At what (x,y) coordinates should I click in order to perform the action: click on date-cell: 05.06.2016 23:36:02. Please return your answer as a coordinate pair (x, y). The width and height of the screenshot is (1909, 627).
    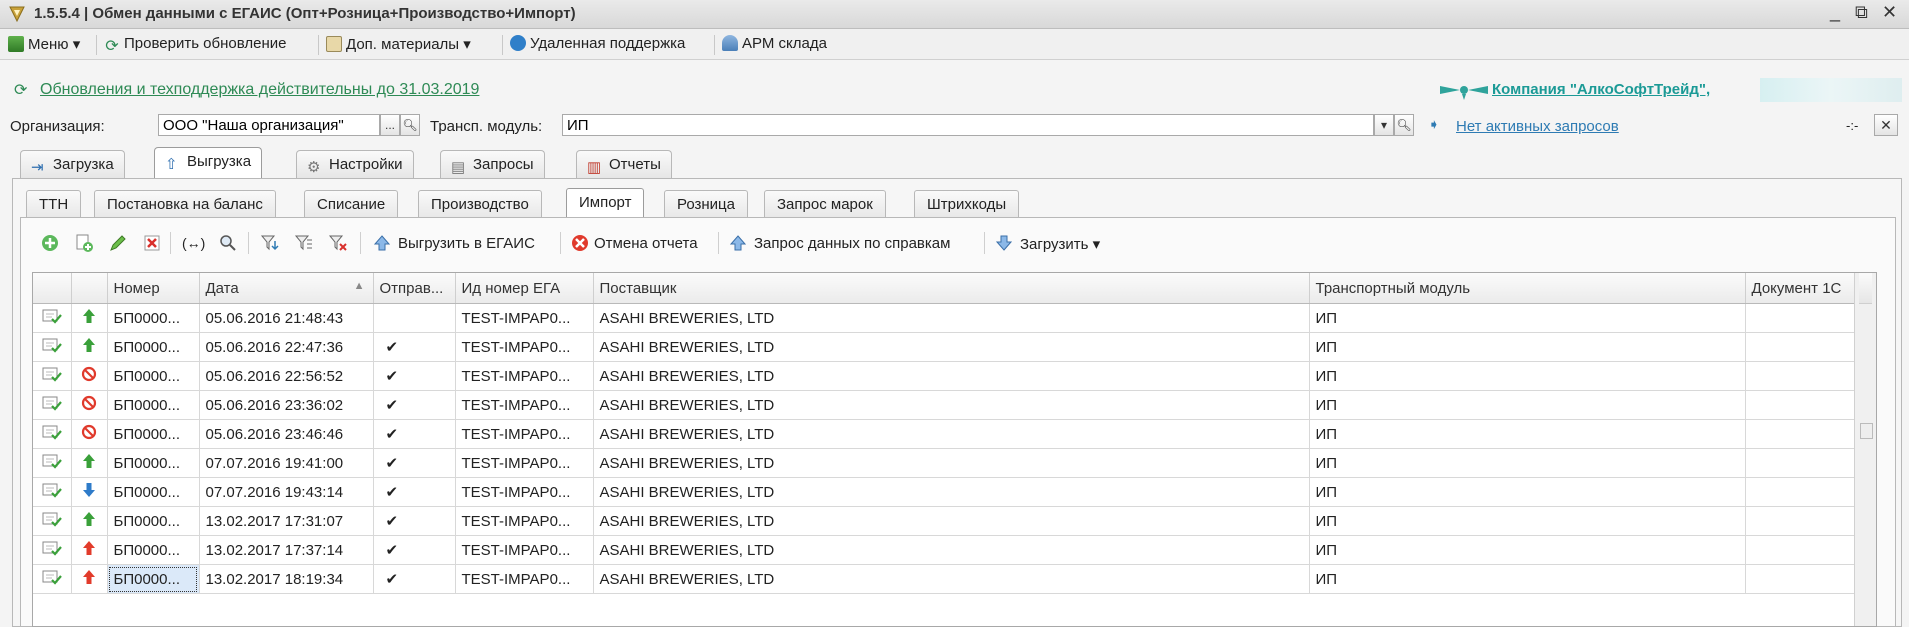
    Looking at the image, I should click on (286, 405).